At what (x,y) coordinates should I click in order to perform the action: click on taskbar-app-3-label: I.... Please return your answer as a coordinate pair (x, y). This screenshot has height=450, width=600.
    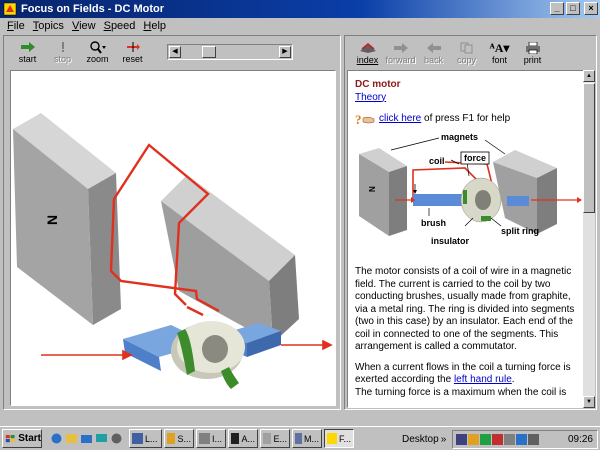
    Looking at the image, I should click on (217, 438).